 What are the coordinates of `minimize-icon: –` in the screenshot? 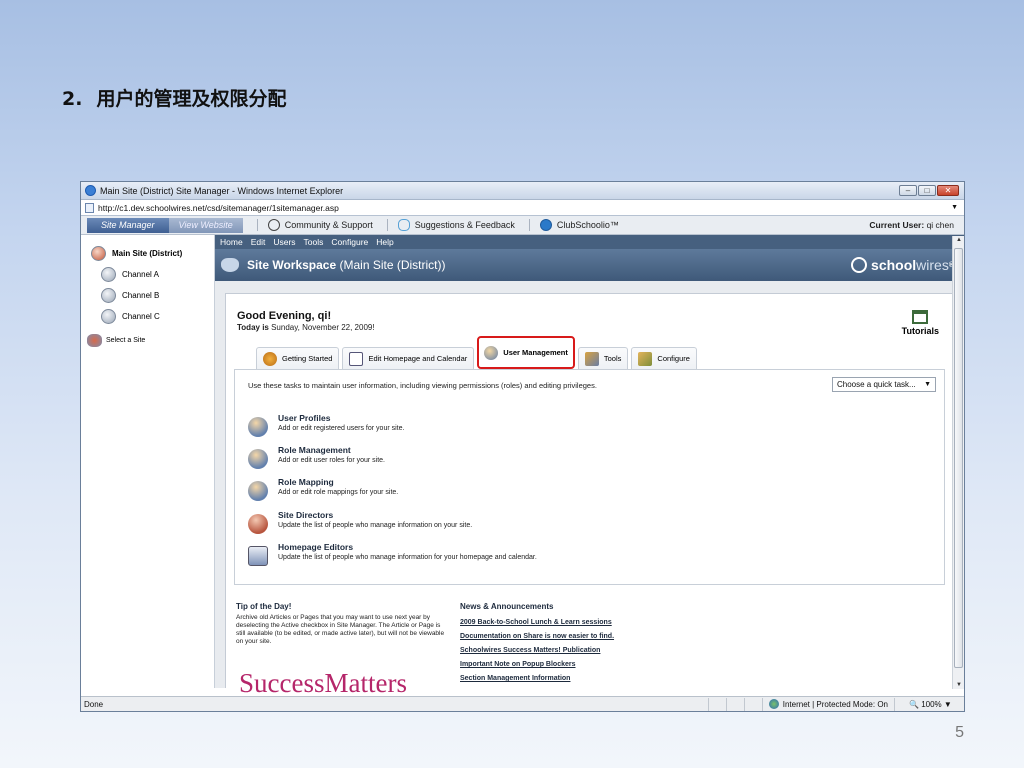 It's located at (908, 190).